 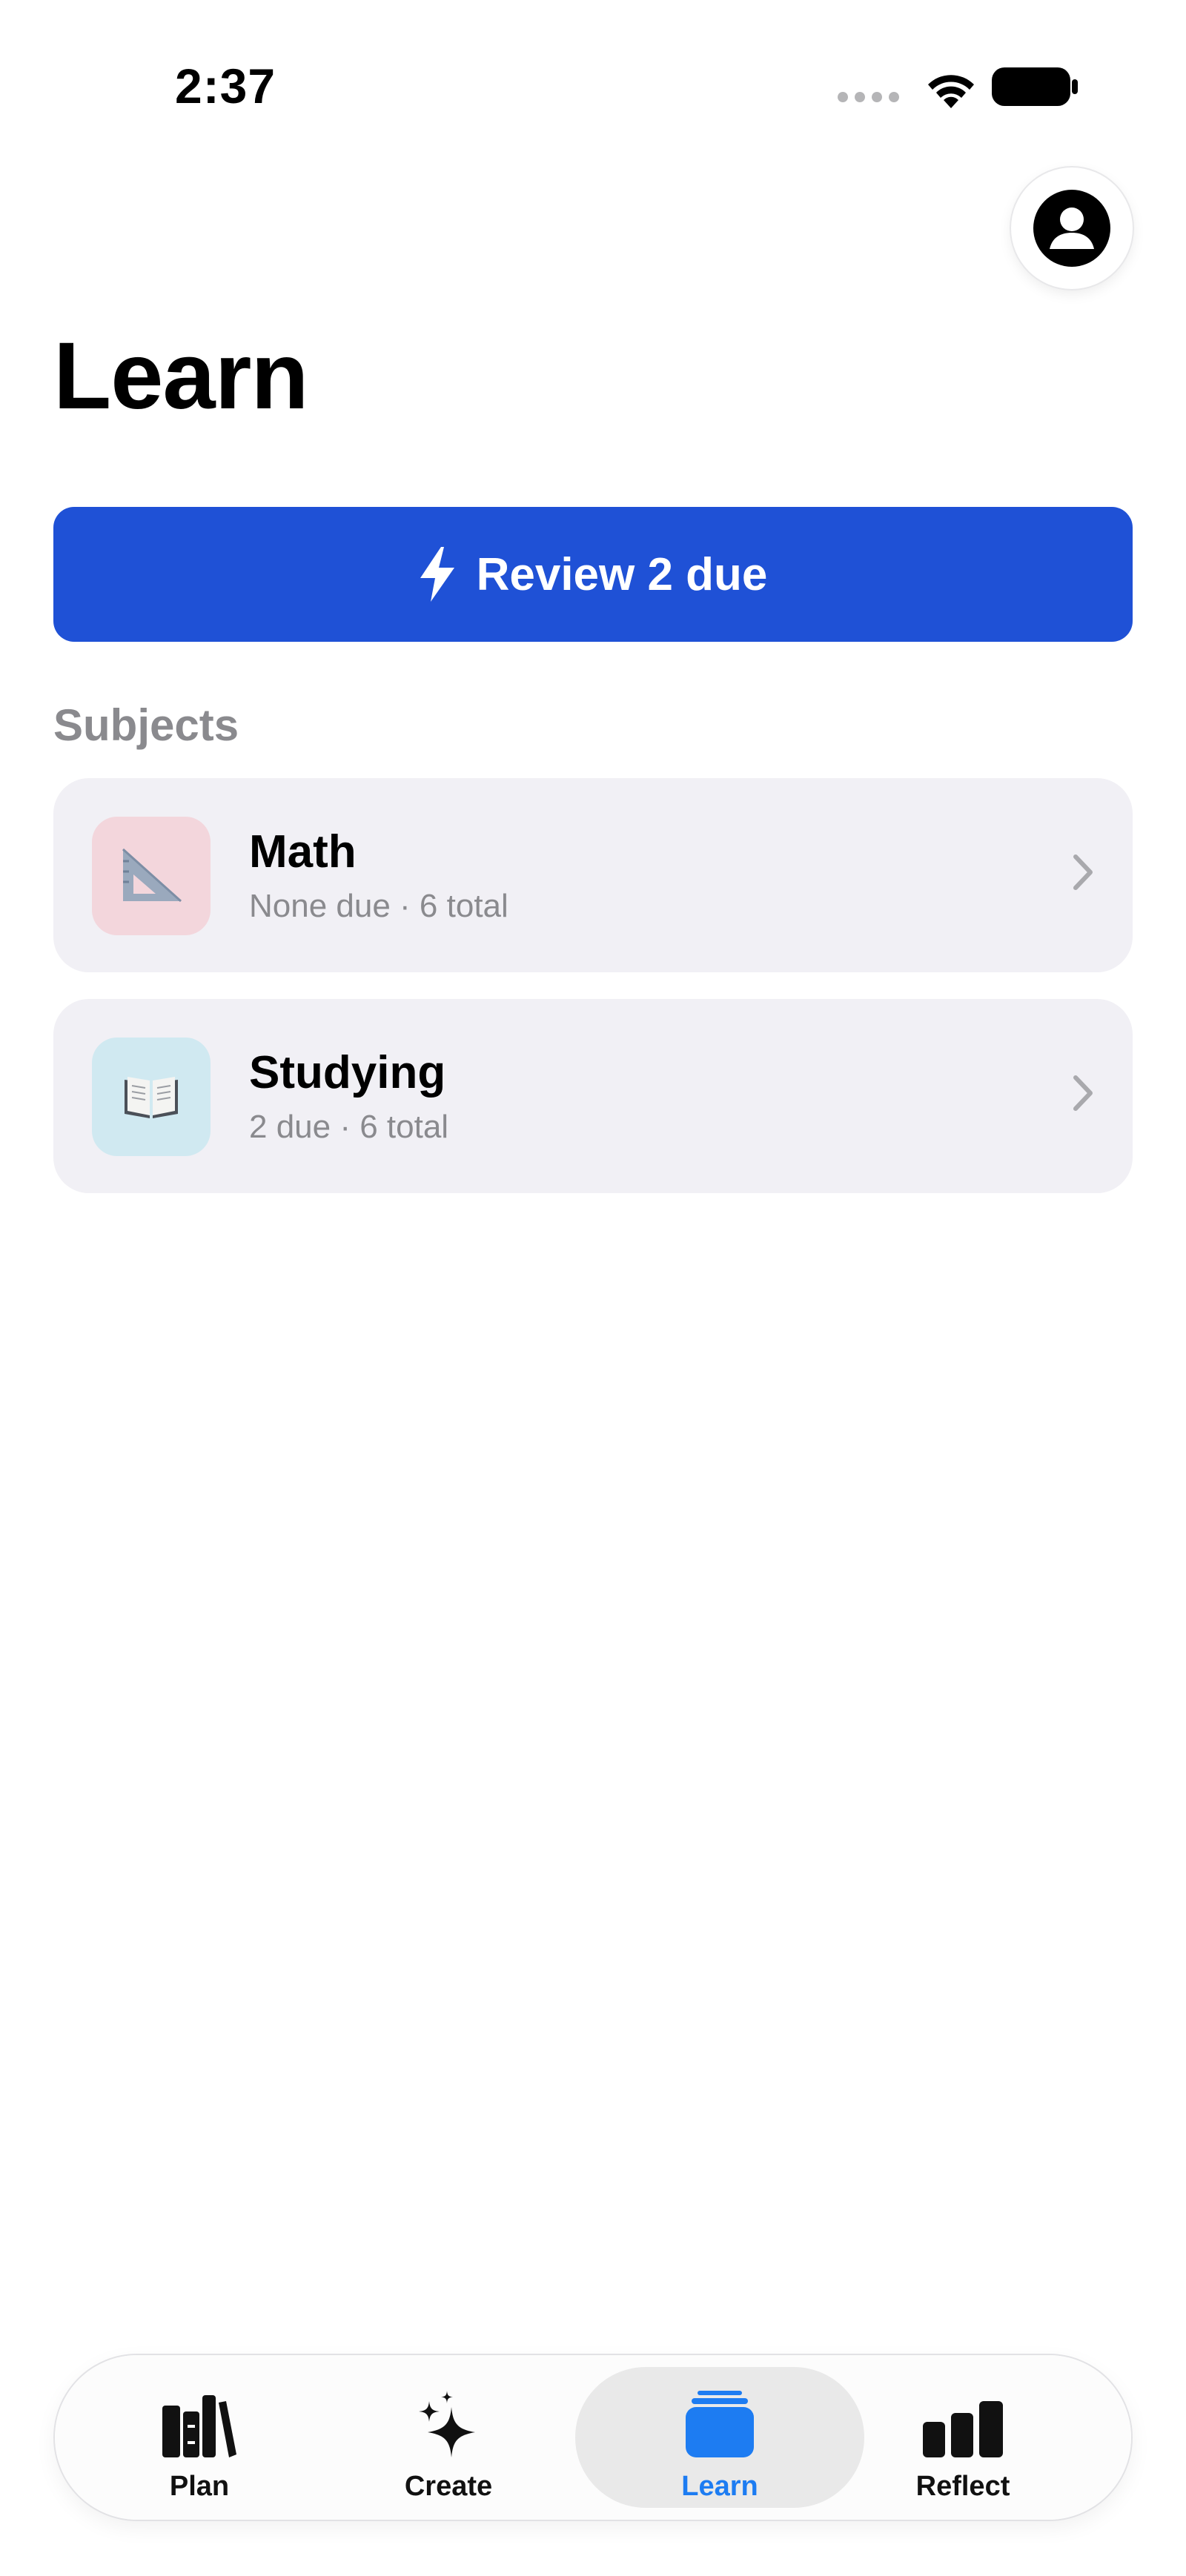 I want to click on tab-label: Plan, so click(x=199, y=2486).